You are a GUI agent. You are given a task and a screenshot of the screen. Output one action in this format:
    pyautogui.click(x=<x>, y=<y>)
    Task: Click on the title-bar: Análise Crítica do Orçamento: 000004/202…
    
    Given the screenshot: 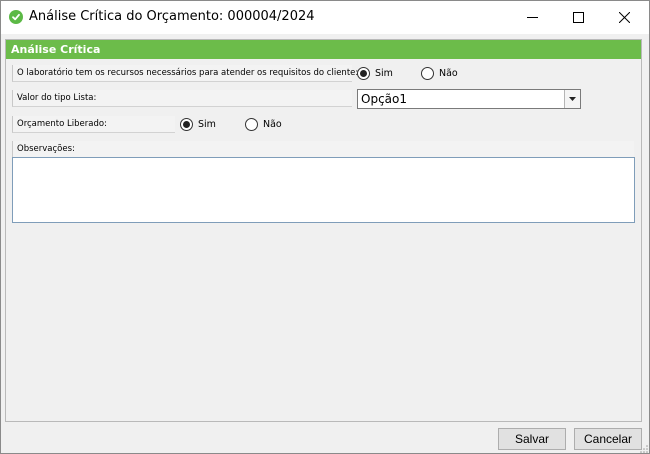 What is the action you would take?
    pyautogui.click(x=325, y=17)
    